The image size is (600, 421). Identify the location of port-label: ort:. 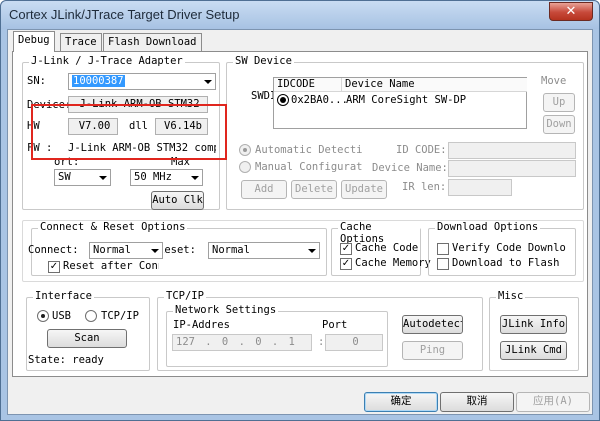
(67, 162).